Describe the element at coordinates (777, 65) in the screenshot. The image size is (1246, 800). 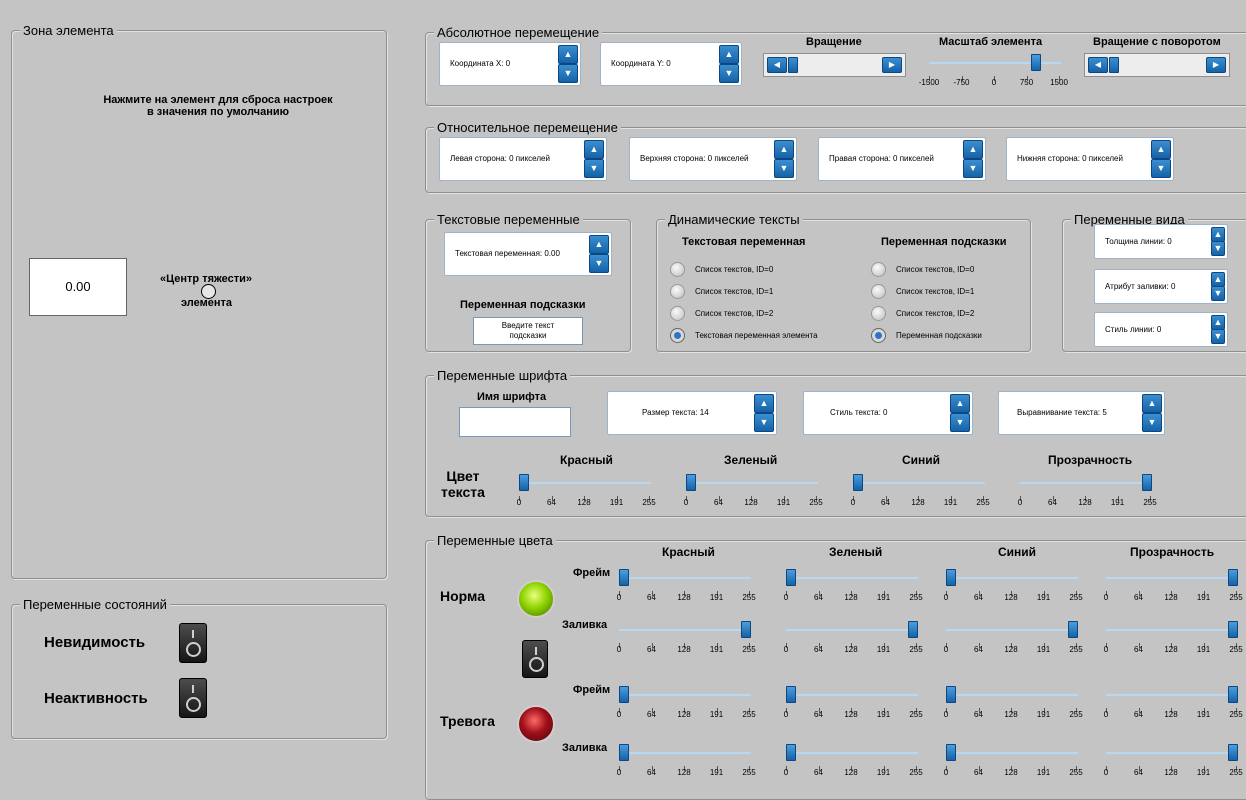
I see `rotation-left-button: ◀` at that location.